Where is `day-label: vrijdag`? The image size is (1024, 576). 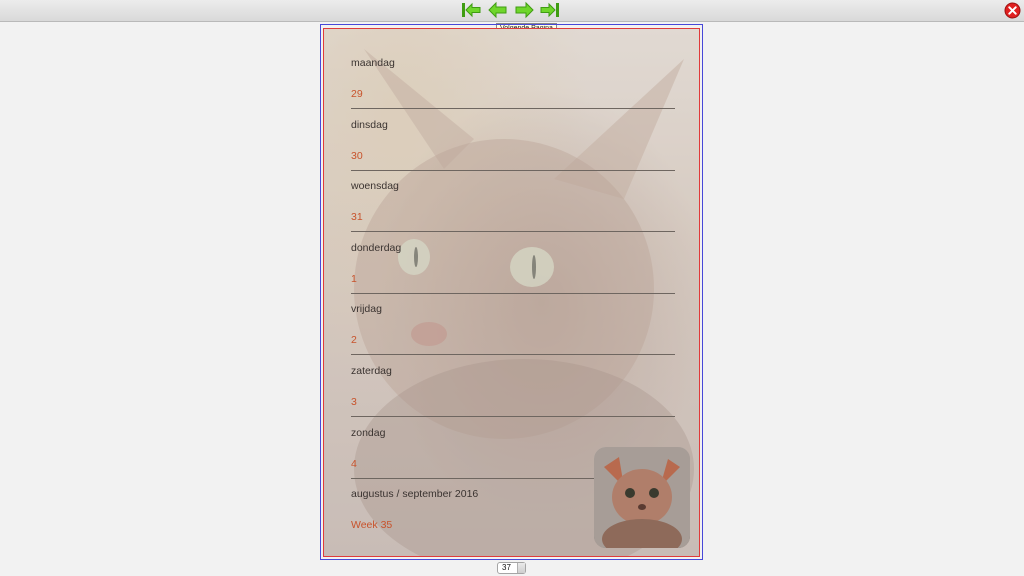
day-label: vrijdag is located at coordinates (366, 309).